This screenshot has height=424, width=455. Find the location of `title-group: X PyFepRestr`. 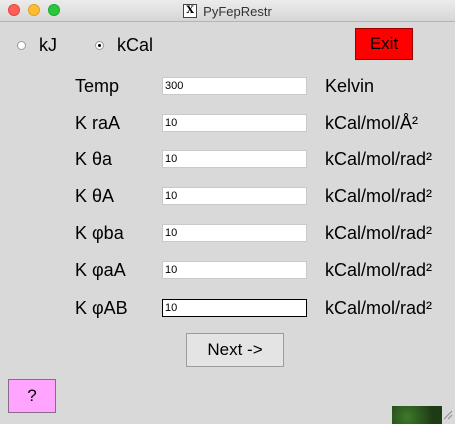

title-group: X PyFepRestr is located at coordinates (227, 11).